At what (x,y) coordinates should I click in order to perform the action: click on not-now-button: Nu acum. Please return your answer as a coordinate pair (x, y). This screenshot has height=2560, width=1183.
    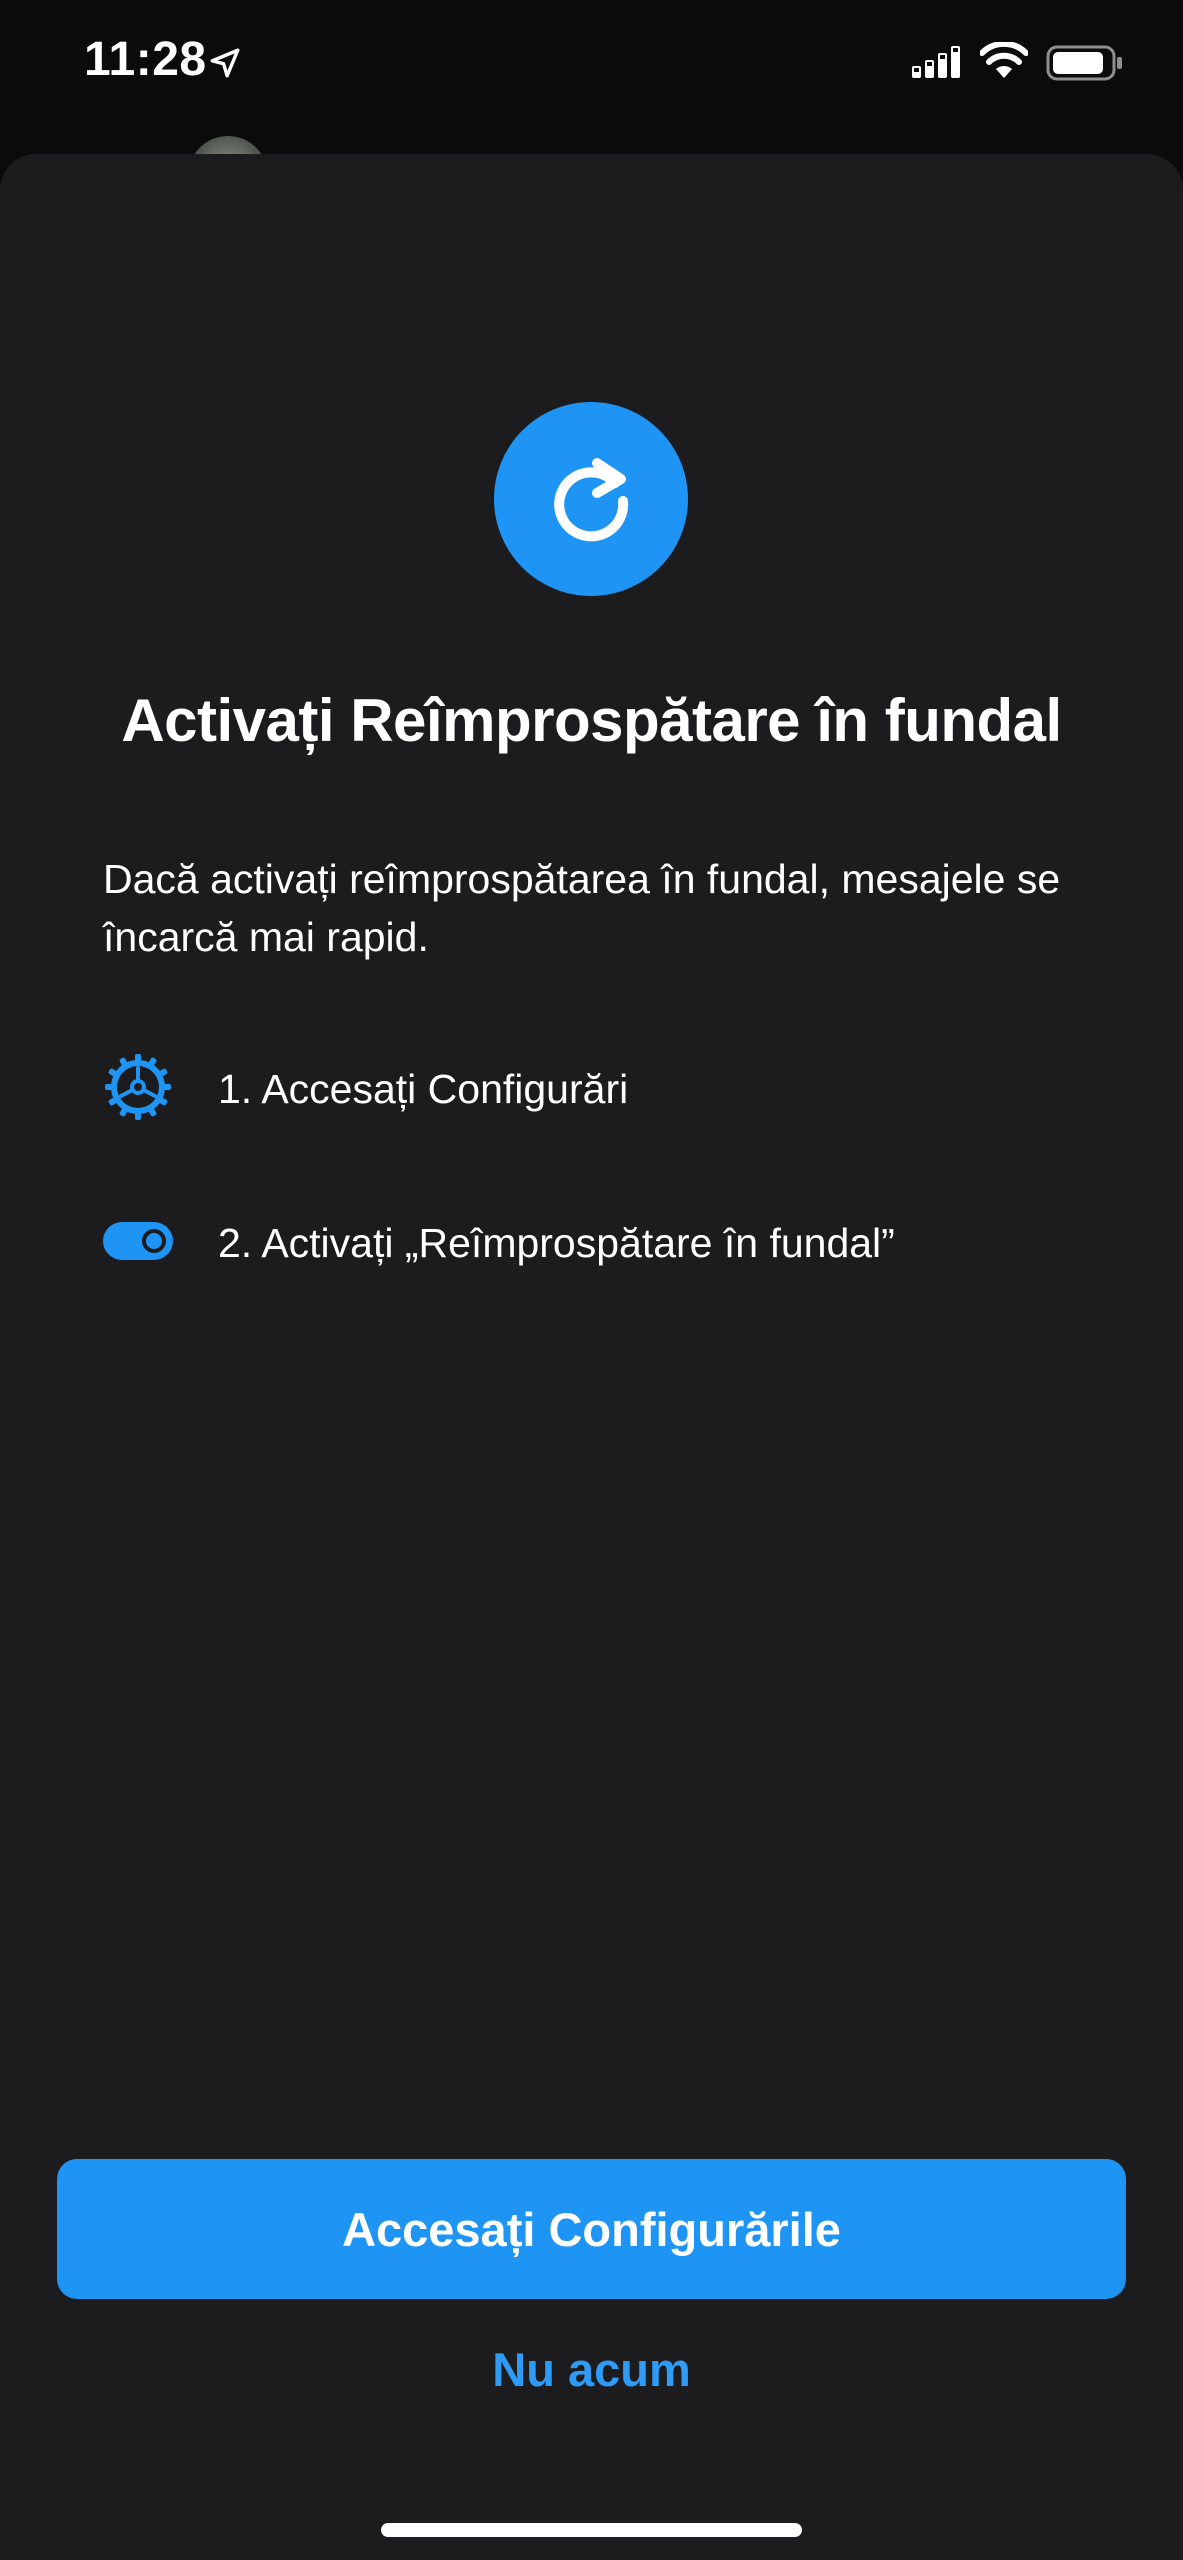
    Looking at the image, I should click on (591, 2369).